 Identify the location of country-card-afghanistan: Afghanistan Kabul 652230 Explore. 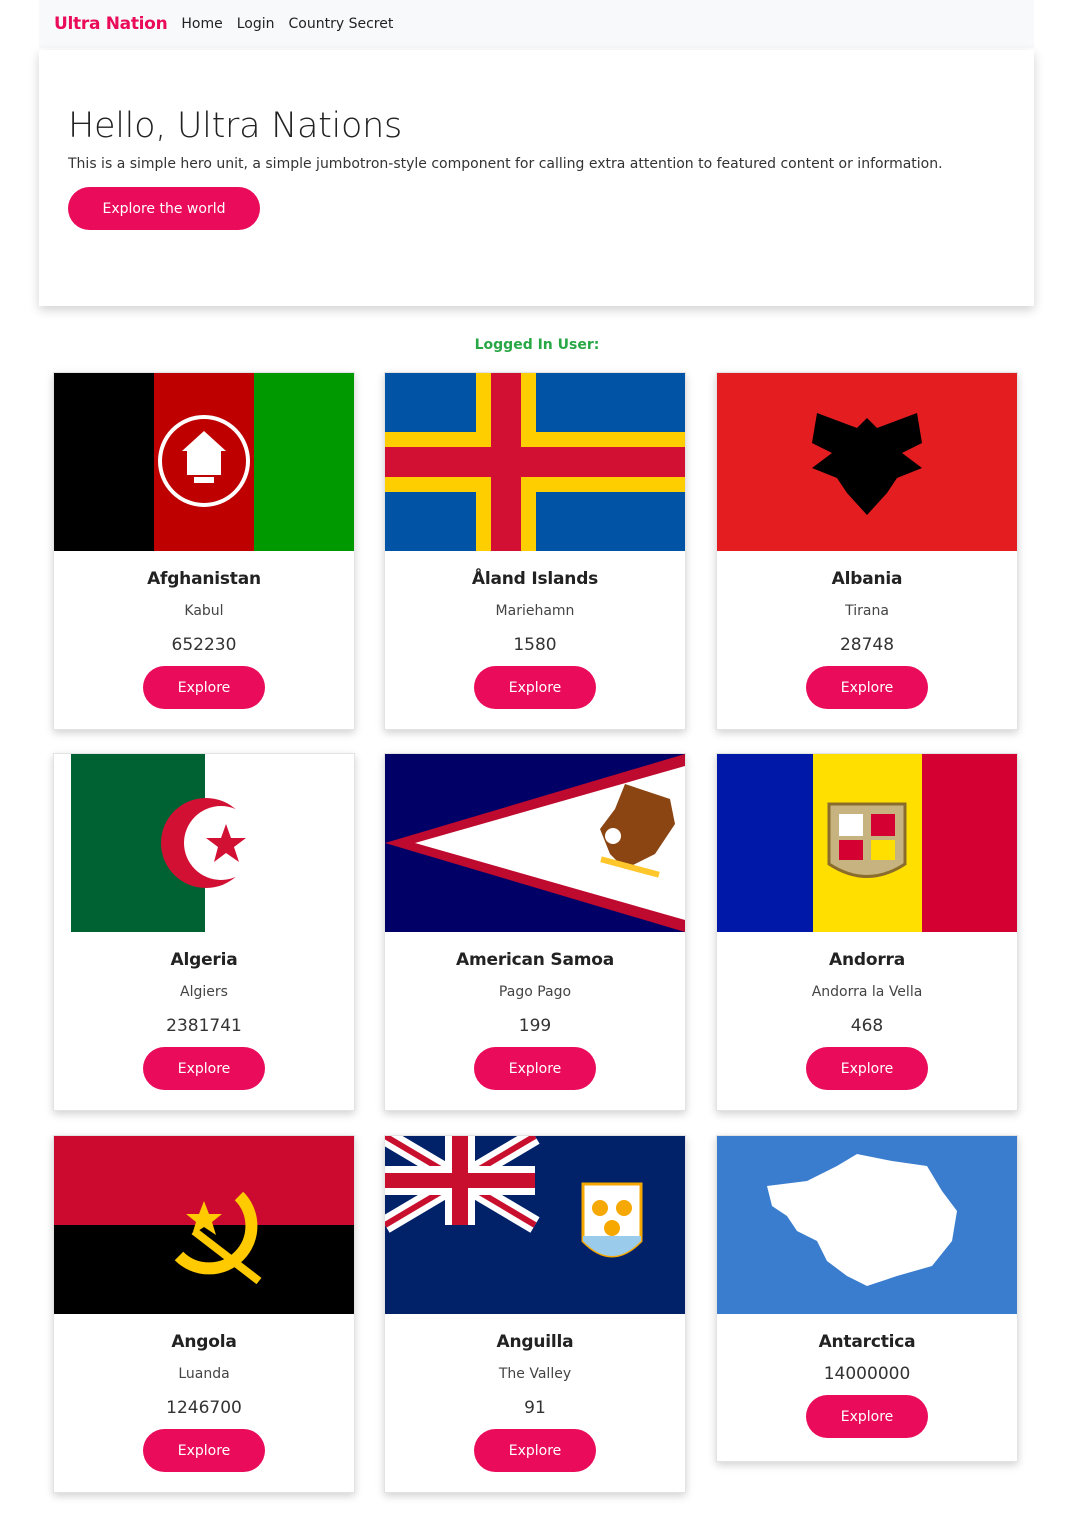
(204, 551).